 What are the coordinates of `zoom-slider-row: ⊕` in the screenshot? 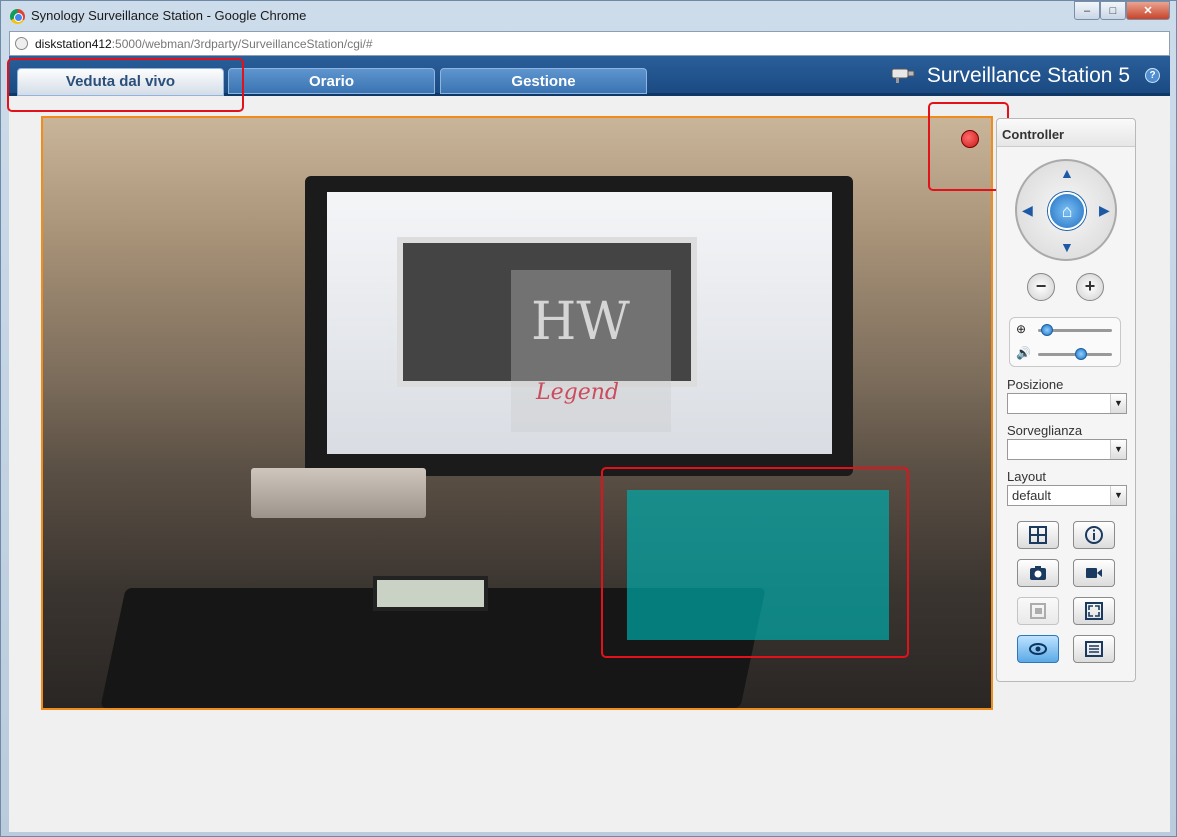 It's located at (1065, 330).